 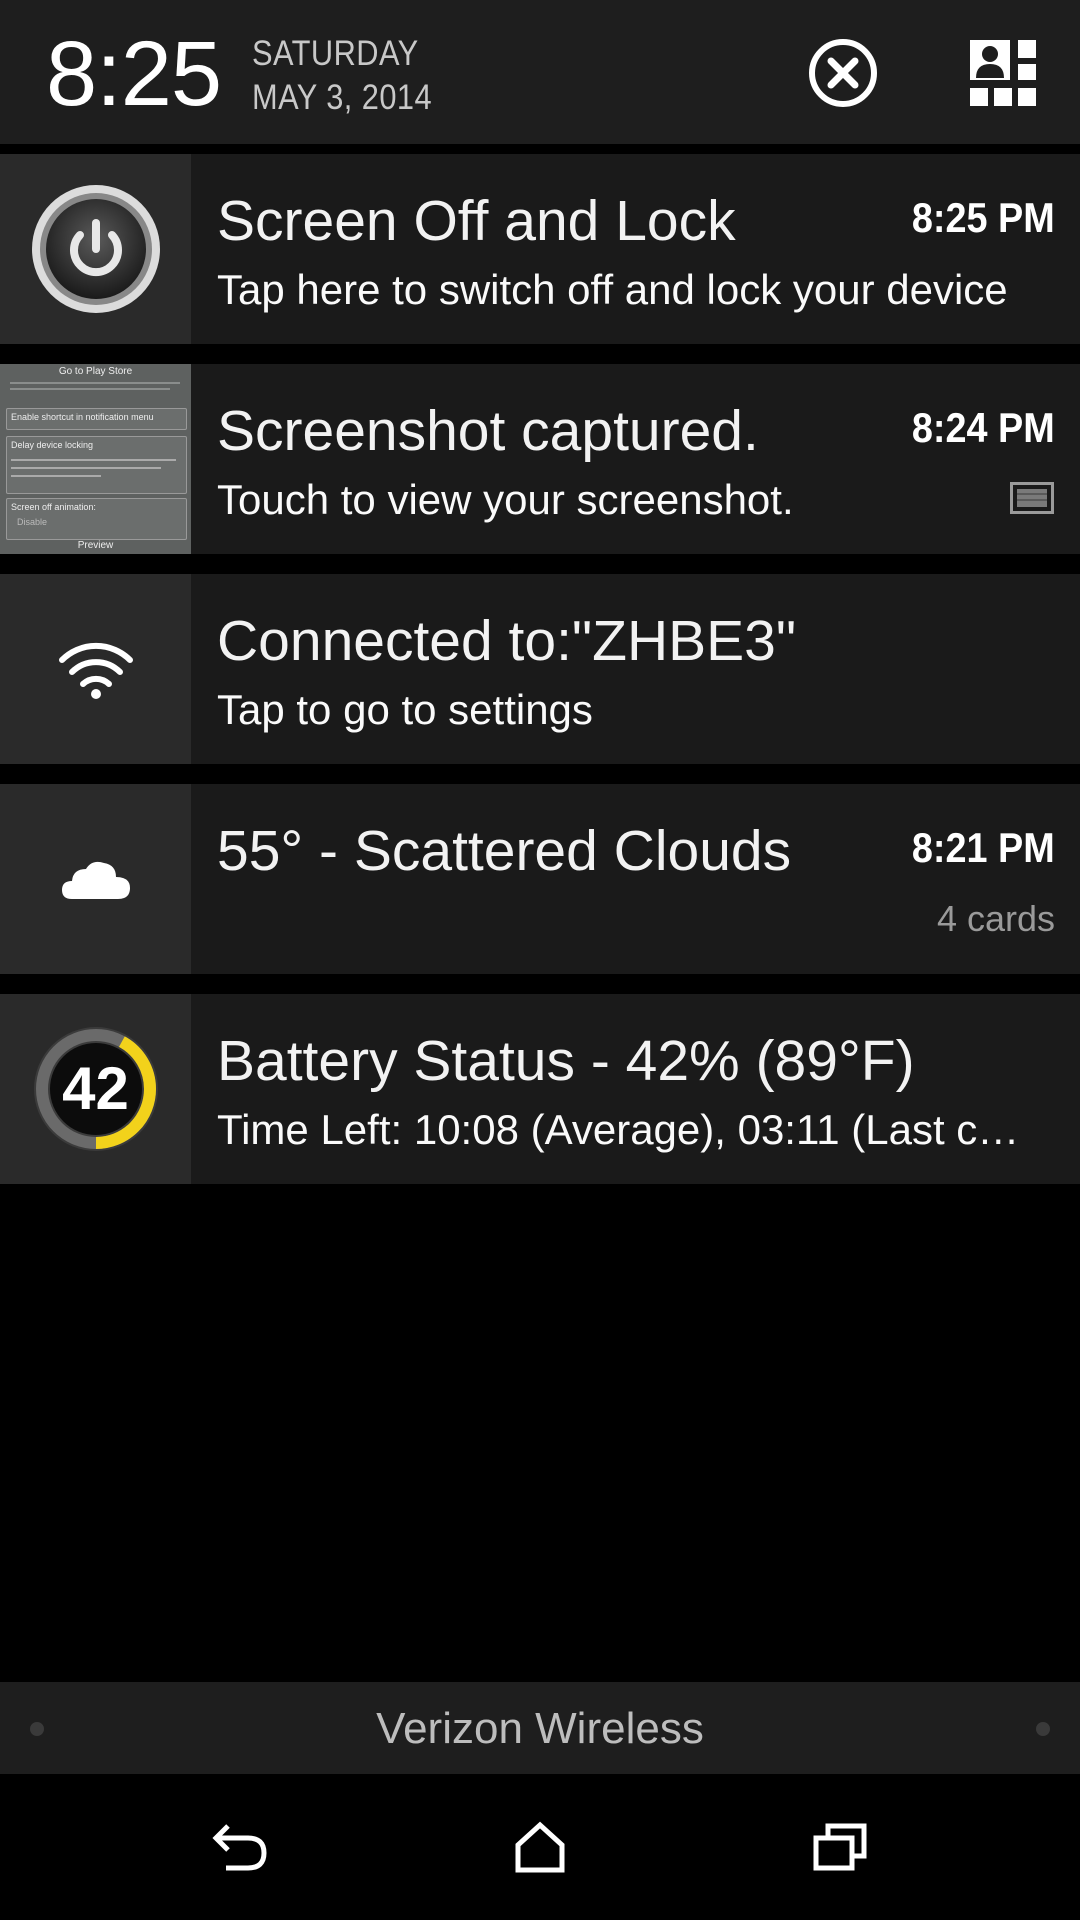 I want to click on notification-time: 8:21 PM, so click(x=983, y=847).